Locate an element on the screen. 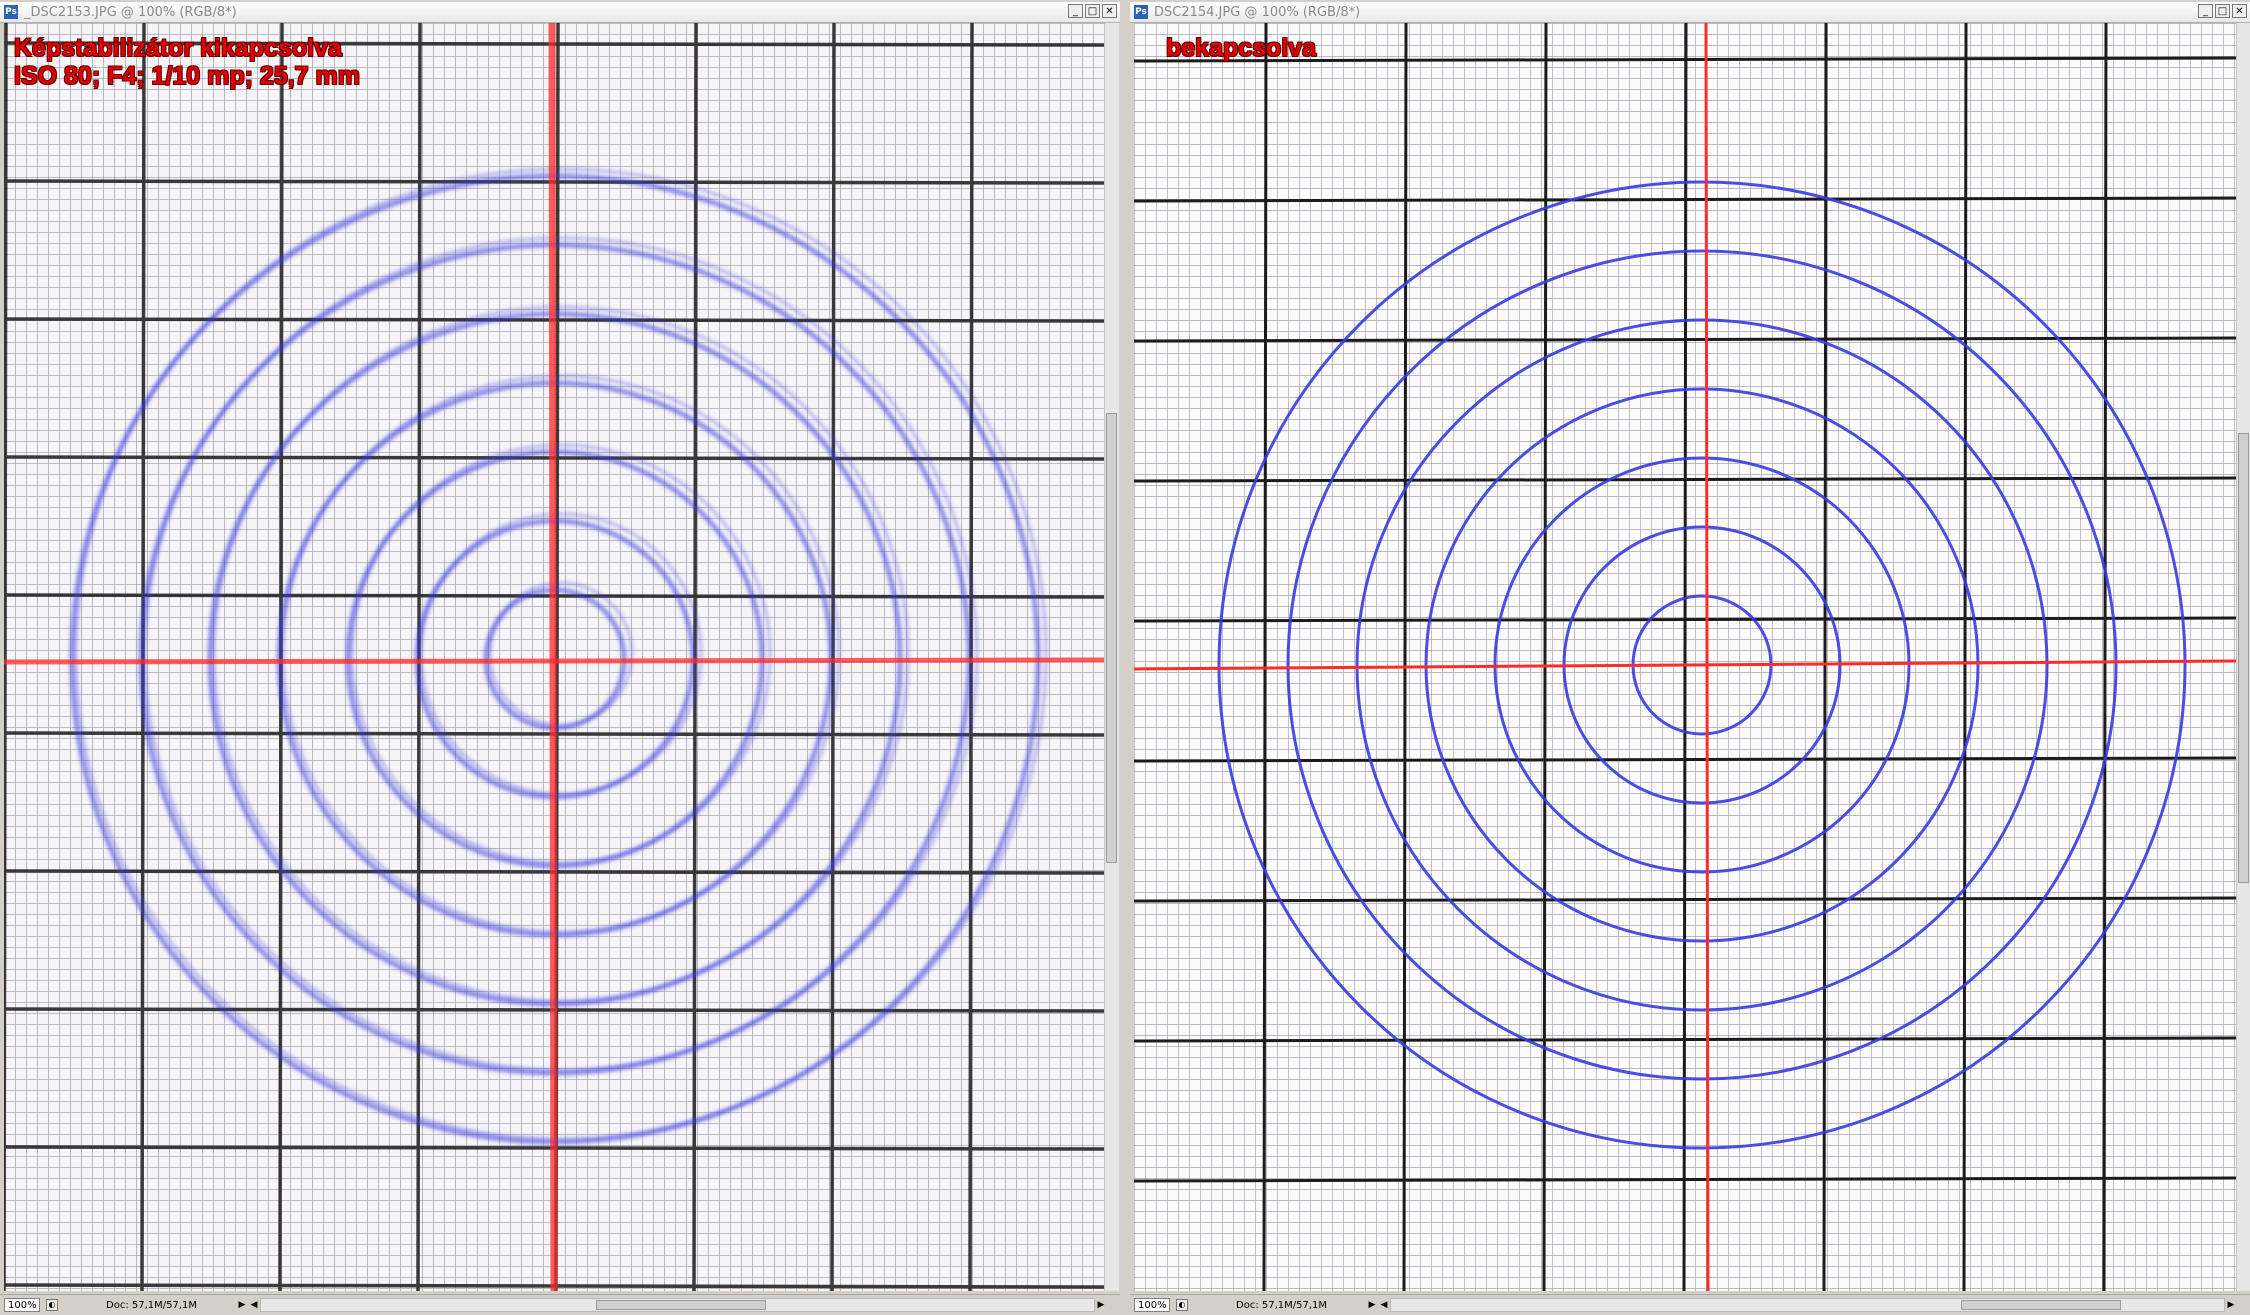  left-vertical-scroll-thumb is located at coordinates (1111, 638).